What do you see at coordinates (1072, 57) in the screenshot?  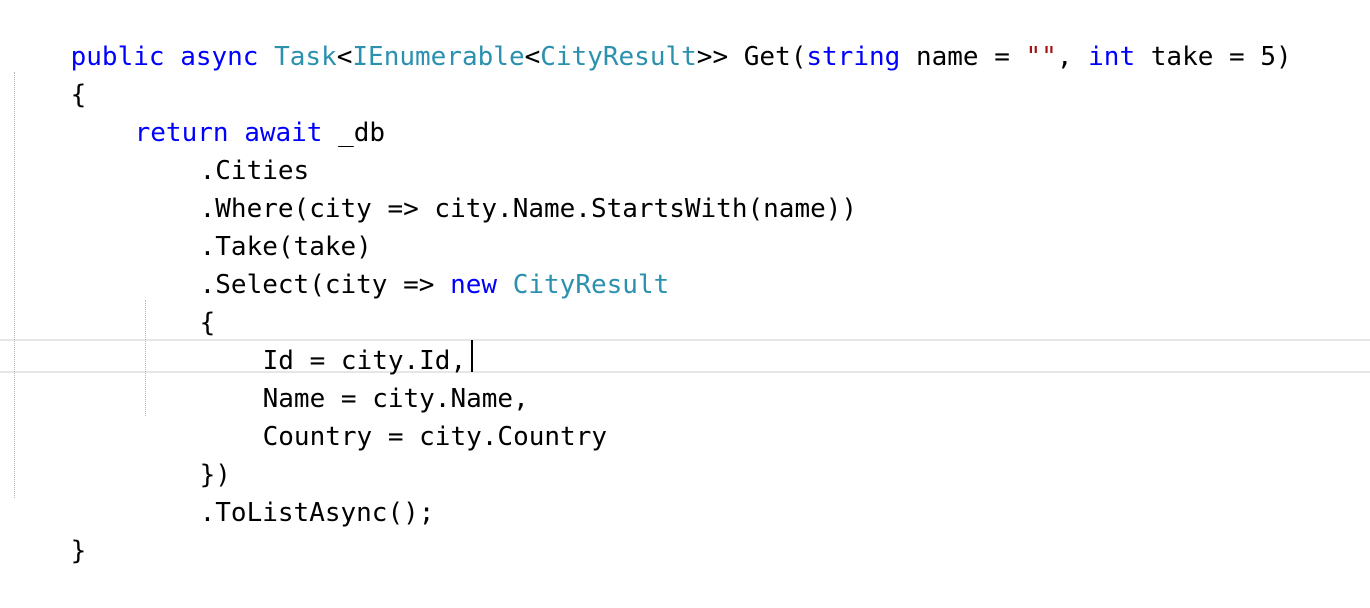 I see `punctuation-token: ,` at bounding box center [1072, 57].